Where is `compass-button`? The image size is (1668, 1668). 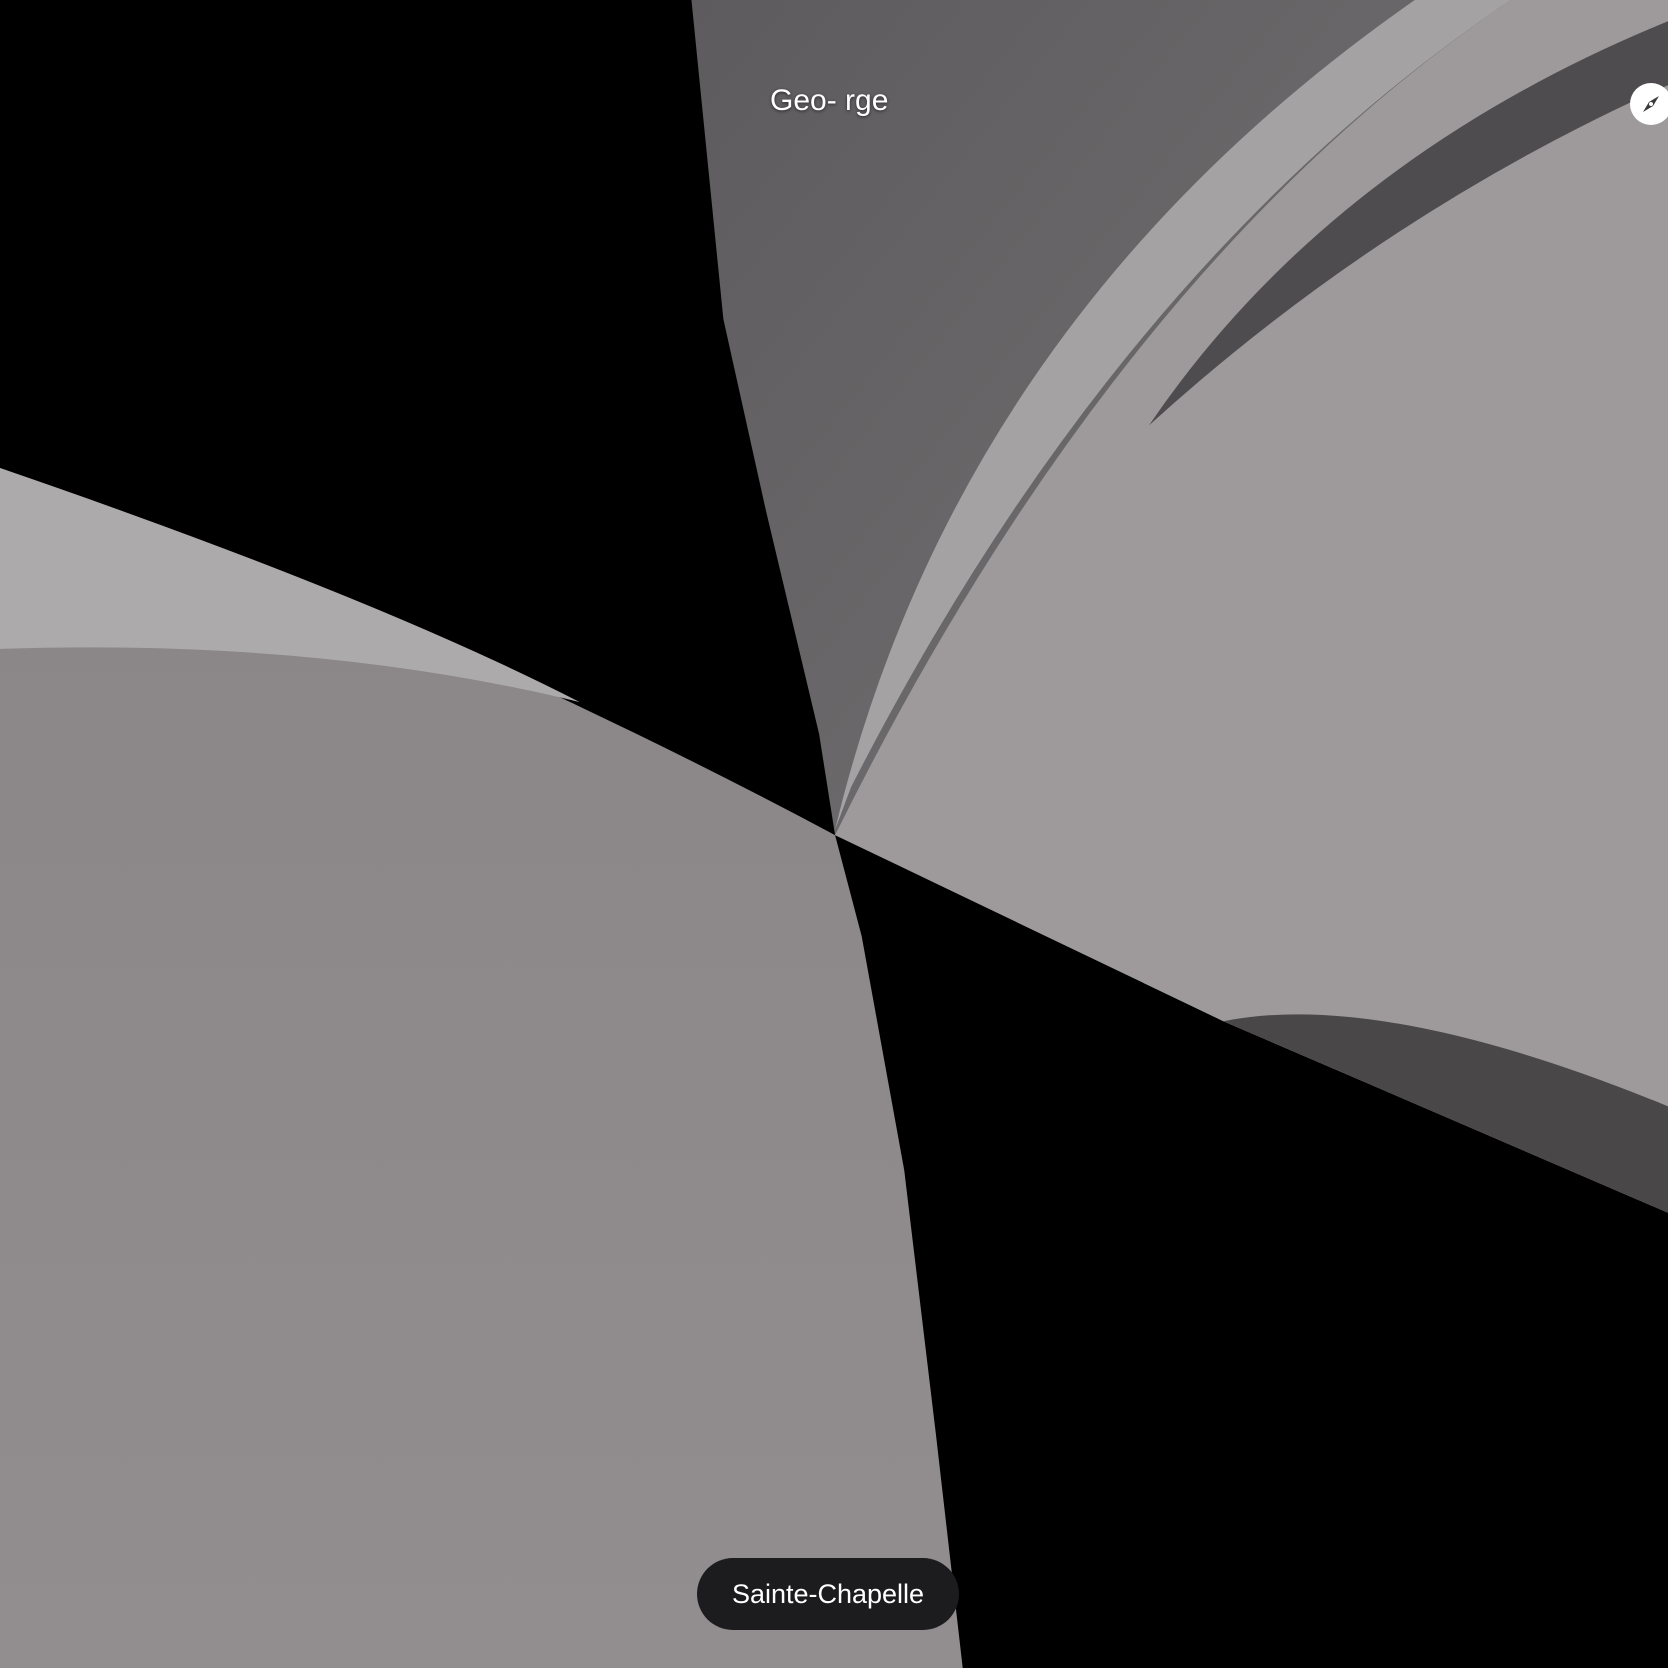
compass-button is located at coordinates (1649, 104).